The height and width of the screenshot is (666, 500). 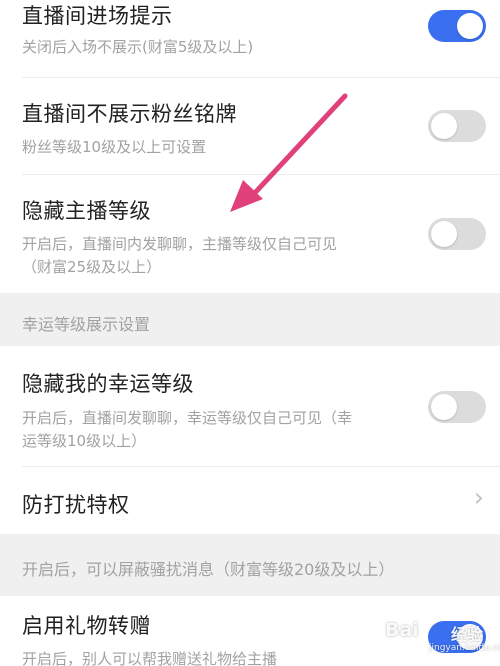 What do you see at coordinates (86, 211) in the screenshot?
I see `setting-hide-host-level-title: 隐藏主播等级` at bounding box center [86, 211].